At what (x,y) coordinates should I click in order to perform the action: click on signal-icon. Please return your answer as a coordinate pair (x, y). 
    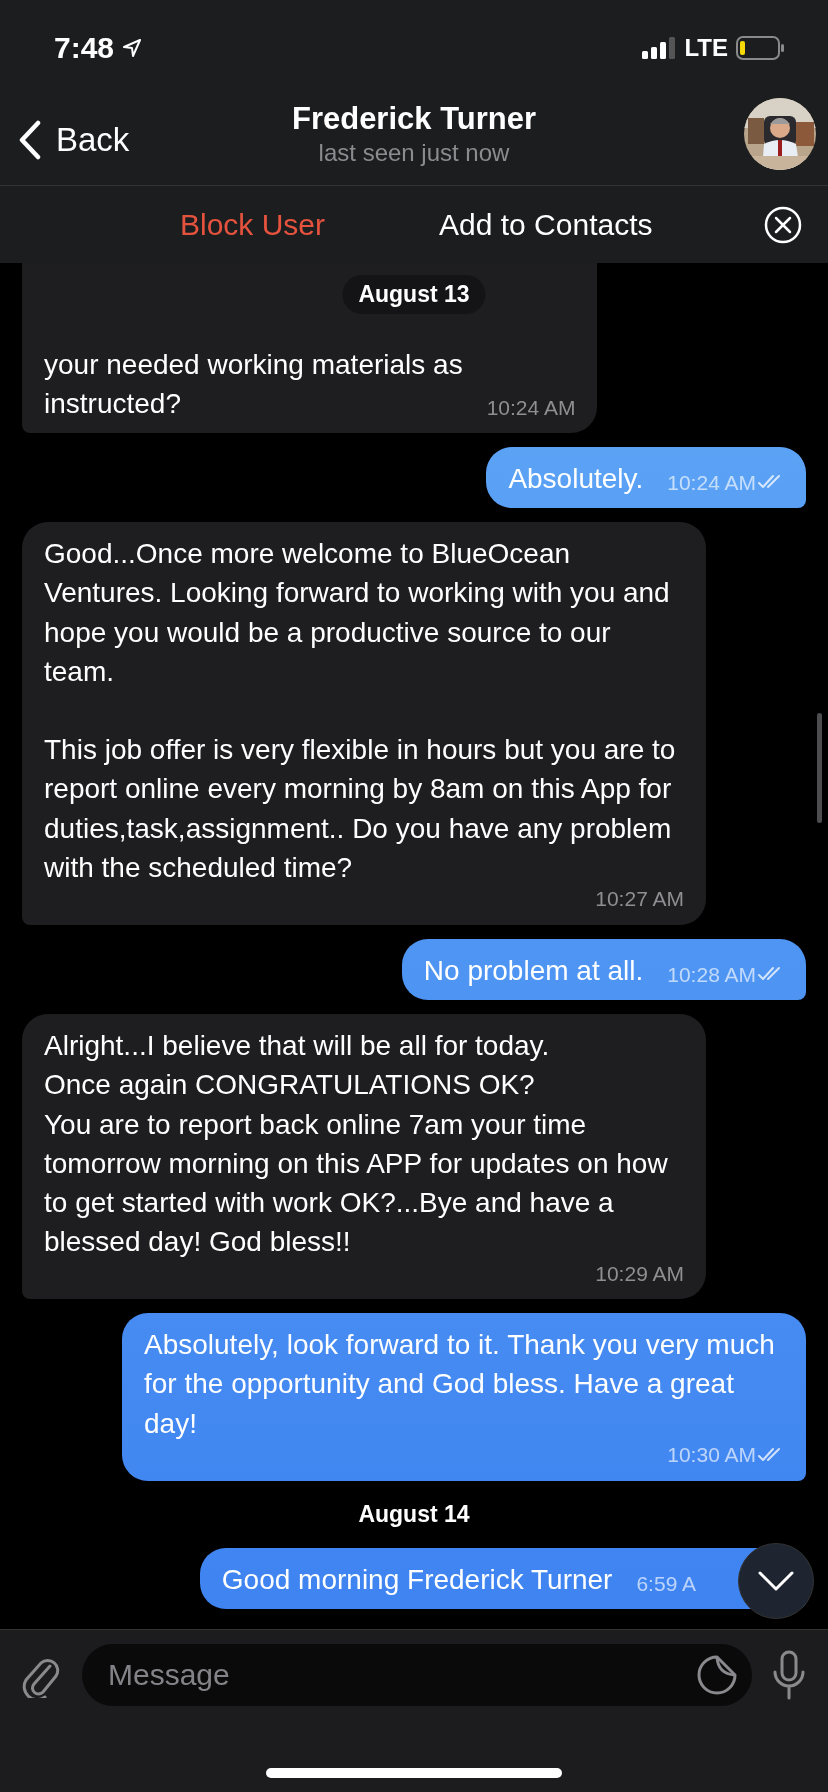
    Looking at the image, I should click on (659, 47).